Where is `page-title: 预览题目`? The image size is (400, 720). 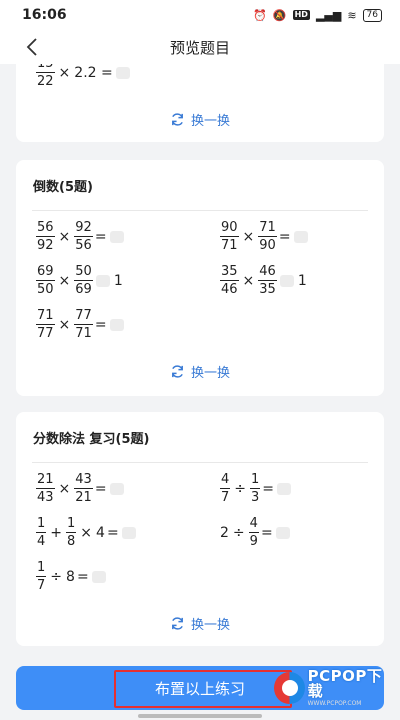
page-title: 预览题目 is located at coordinates (199, 47).